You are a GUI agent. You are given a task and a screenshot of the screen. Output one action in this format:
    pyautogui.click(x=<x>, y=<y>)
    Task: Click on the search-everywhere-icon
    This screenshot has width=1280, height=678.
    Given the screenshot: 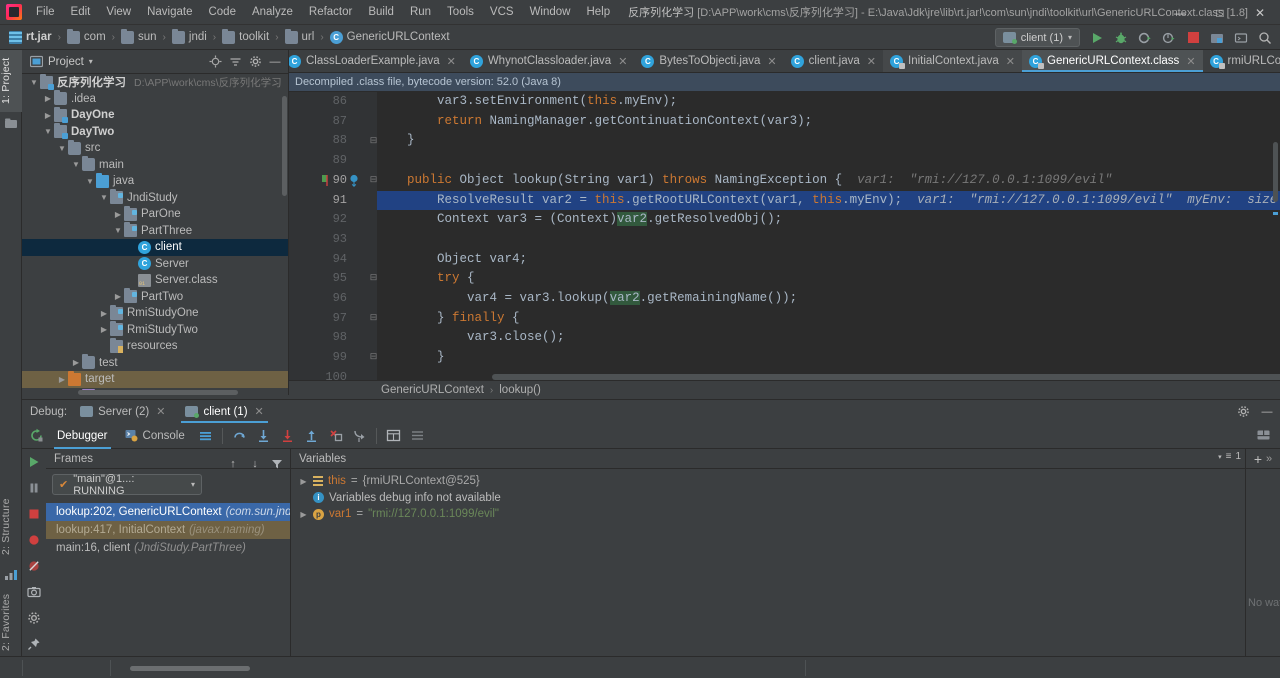 What is the action you would take?
    pyautogui.click(x=1265, y=37)
    